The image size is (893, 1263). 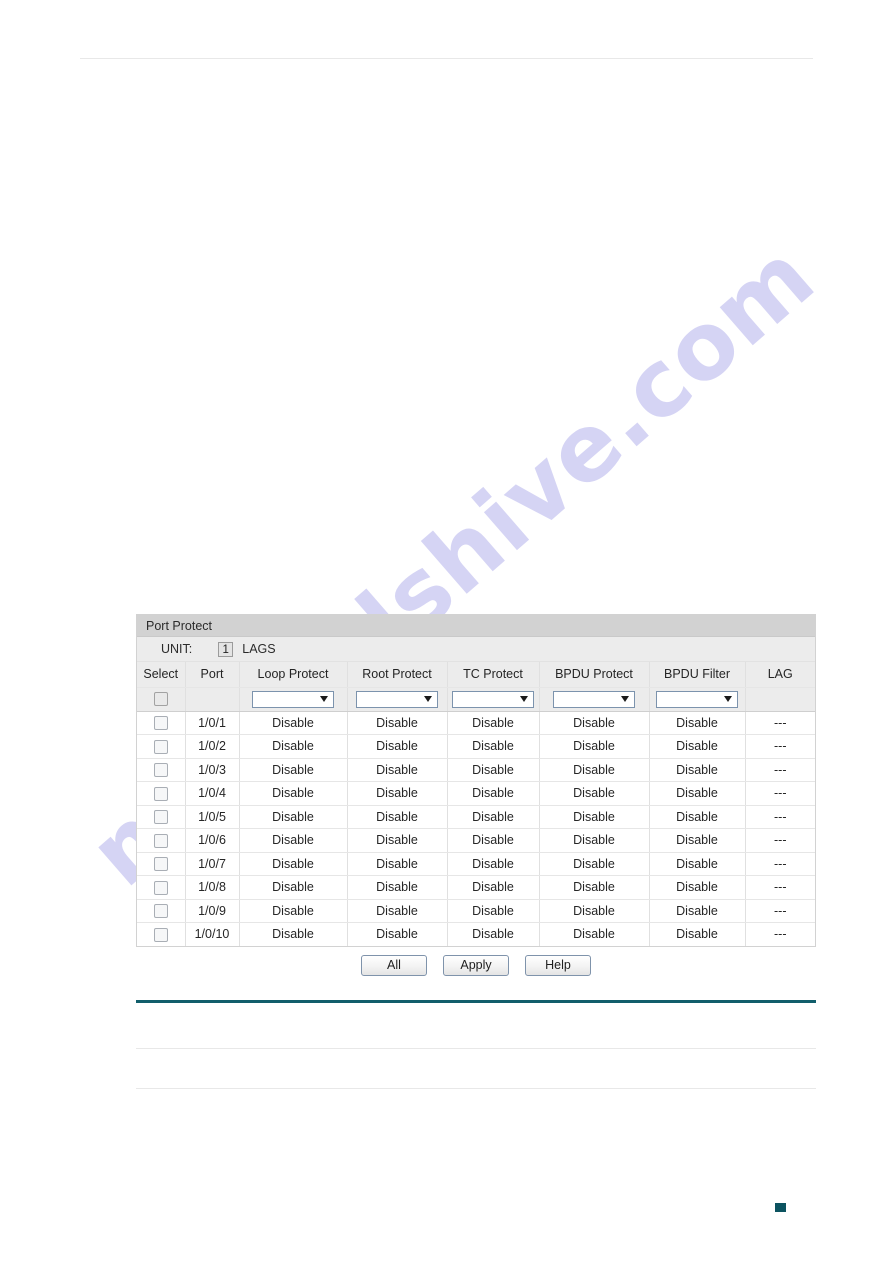 I want to click on chevron-down-icon, so click(x=324, y=698).